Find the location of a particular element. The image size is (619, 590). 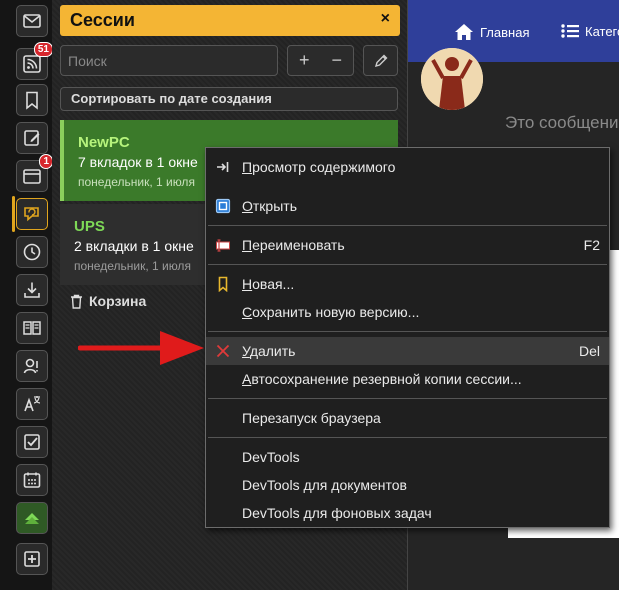

window-badge: 1 is located at coordinates (46, 161).